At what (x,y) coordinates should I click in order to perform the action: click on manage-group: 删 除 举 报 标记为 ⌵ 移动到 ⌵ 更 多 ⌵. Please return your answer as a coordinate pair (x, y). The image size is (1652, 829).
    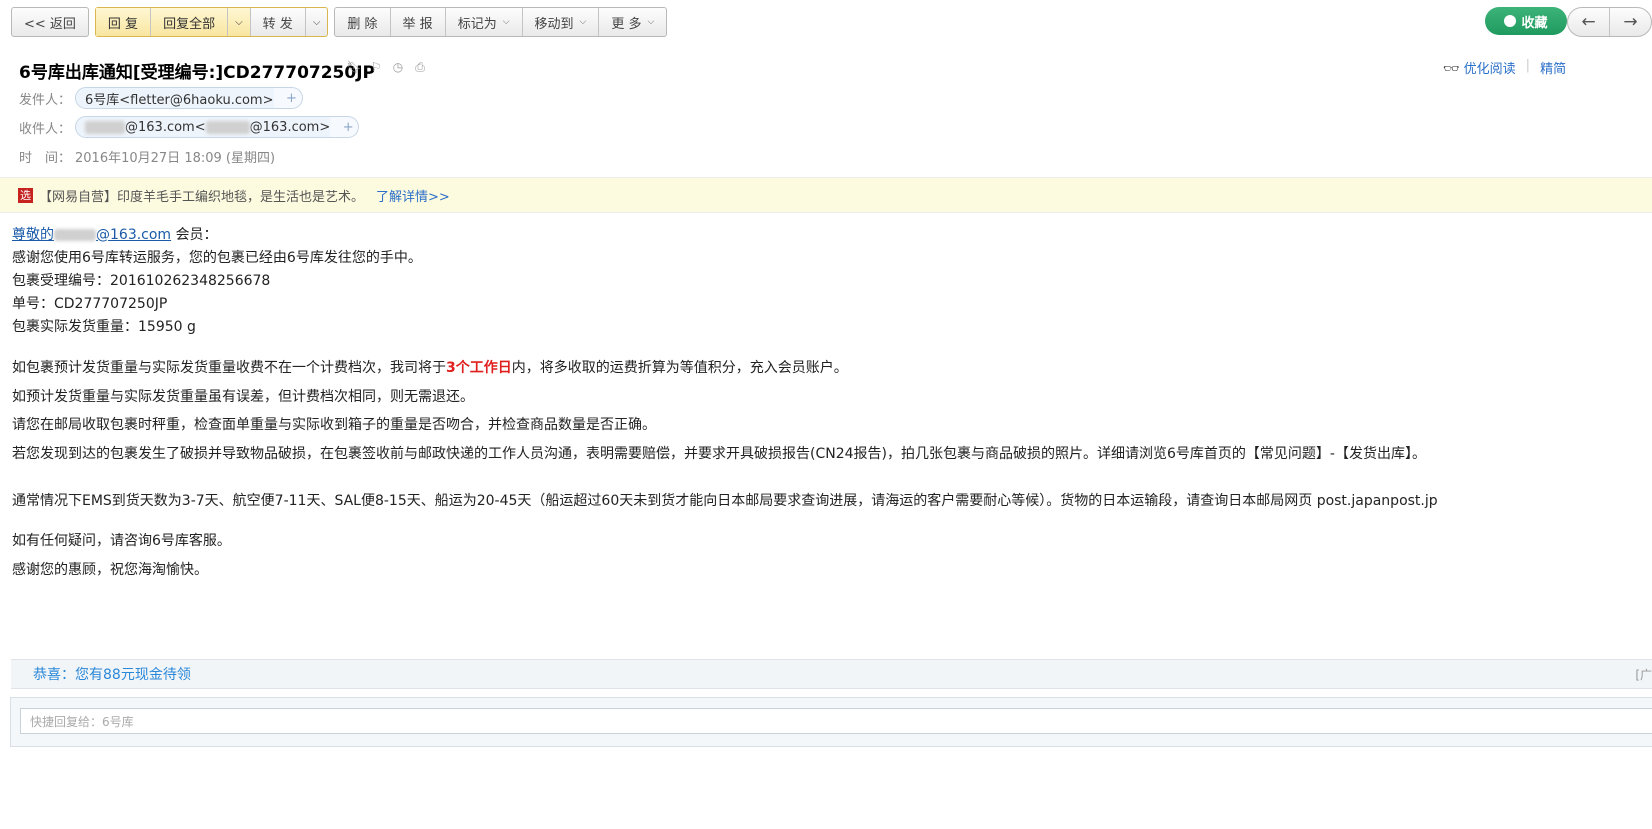
    Looking at the image, I should click on (501, 22).